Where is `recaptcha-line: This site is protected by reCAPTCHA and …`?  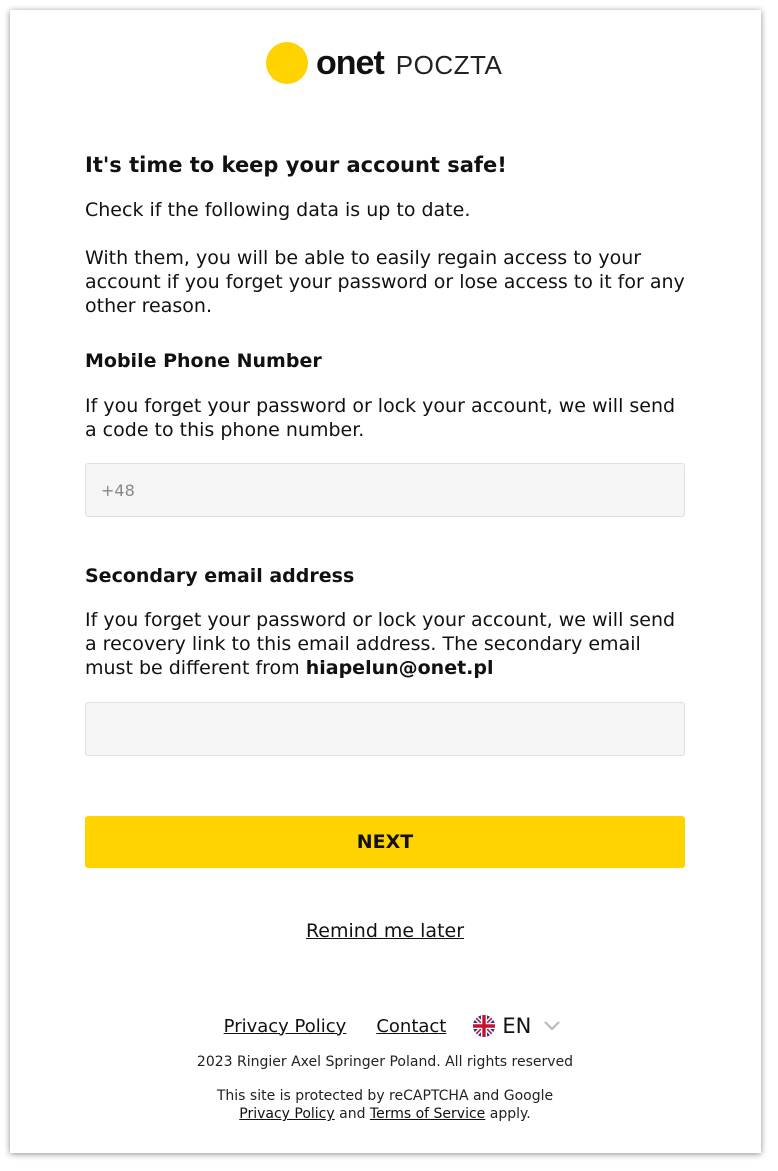 recaptcha-line: This site is protected by reCAPTCHA and … is located at coordinates (385, 1096).